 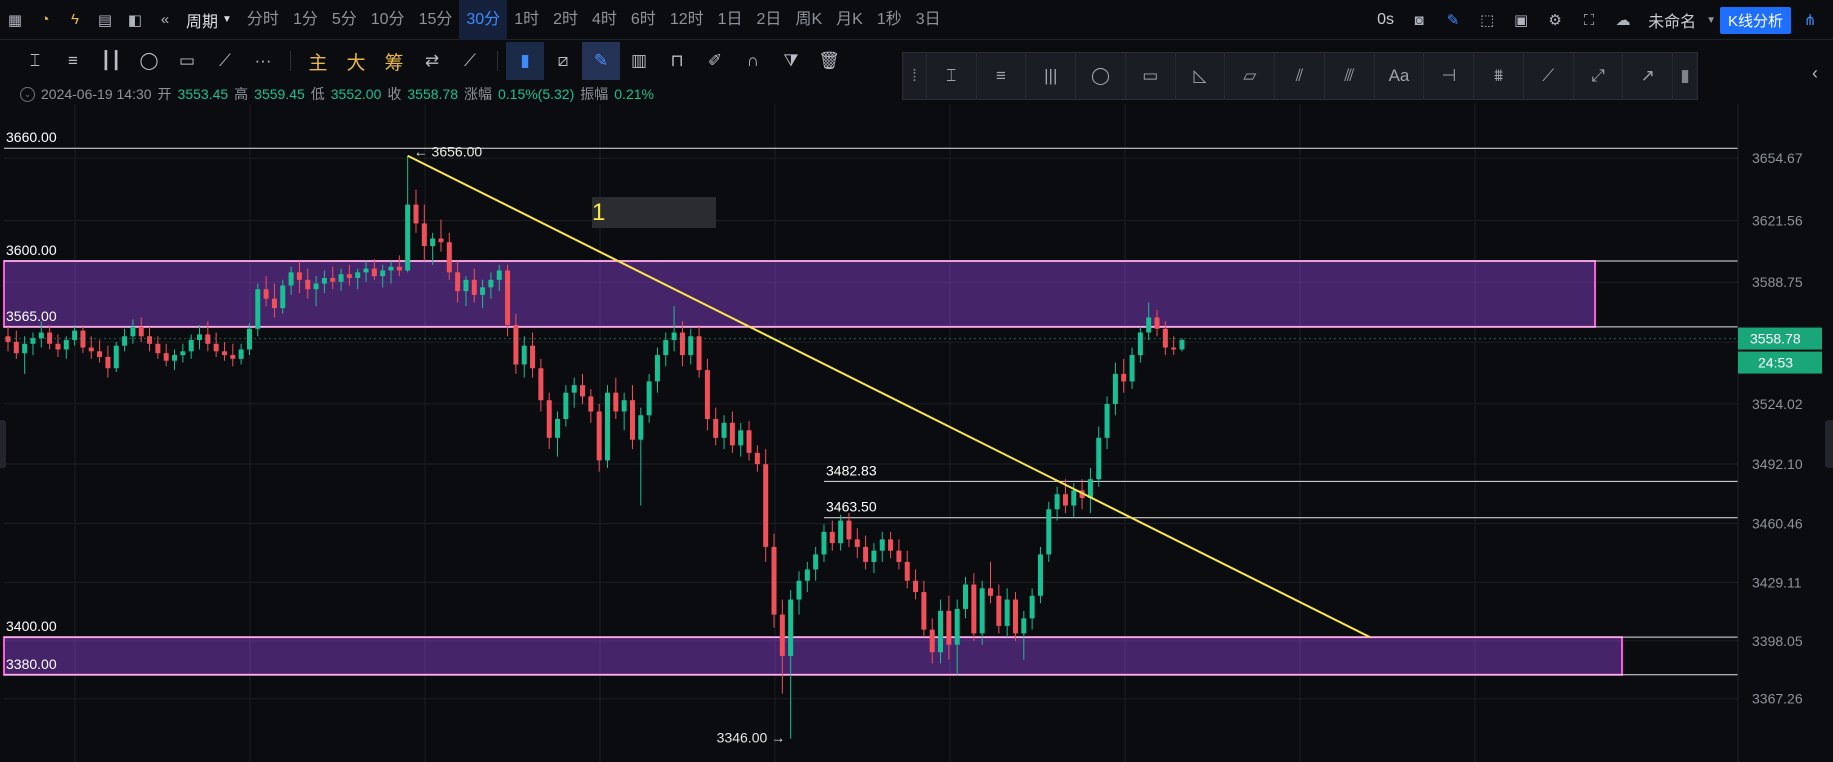 What do you see at coordinates (634, 94) in the screenshot?
I see `amplitude-value: 0.21%` at bounding box center [634, 94].